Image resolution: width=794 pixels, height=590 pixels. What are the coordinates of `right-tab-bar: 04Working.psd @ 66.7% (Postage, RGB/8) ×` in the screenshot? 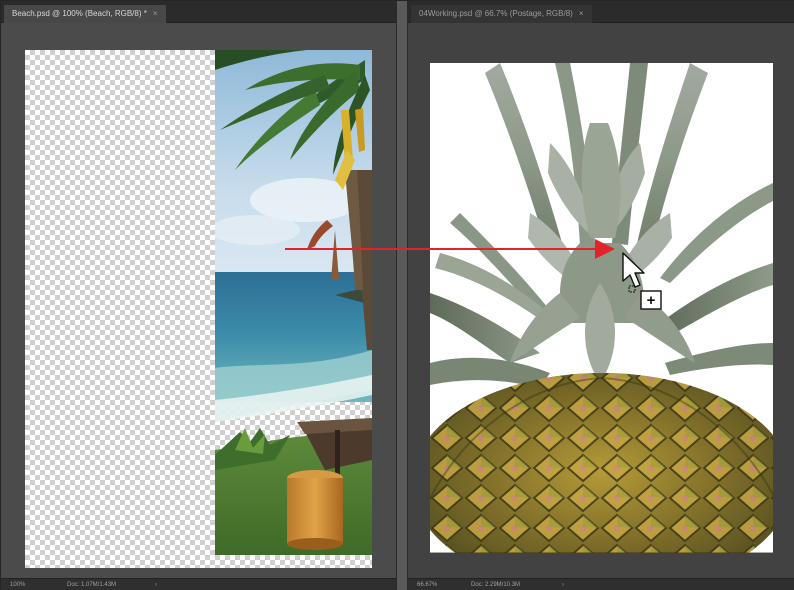 It's located at (601, 12).